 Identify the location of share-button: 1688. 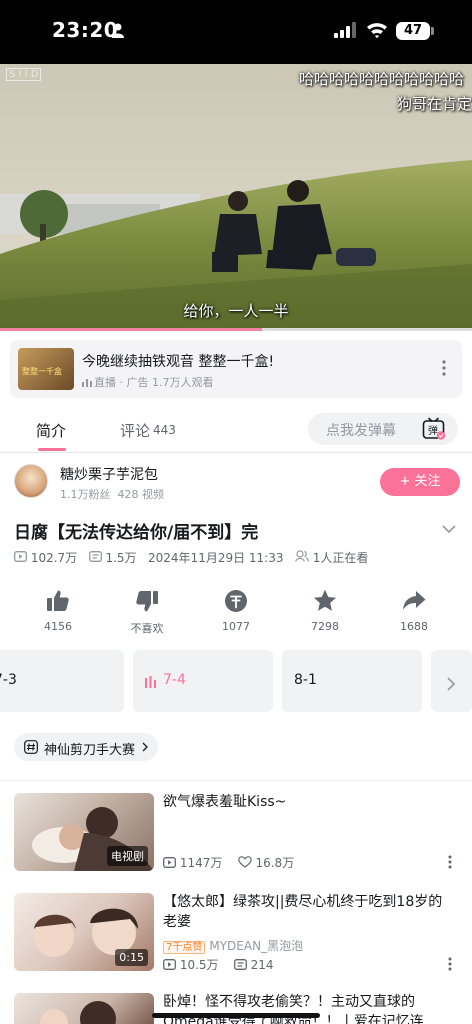
(414, 610).